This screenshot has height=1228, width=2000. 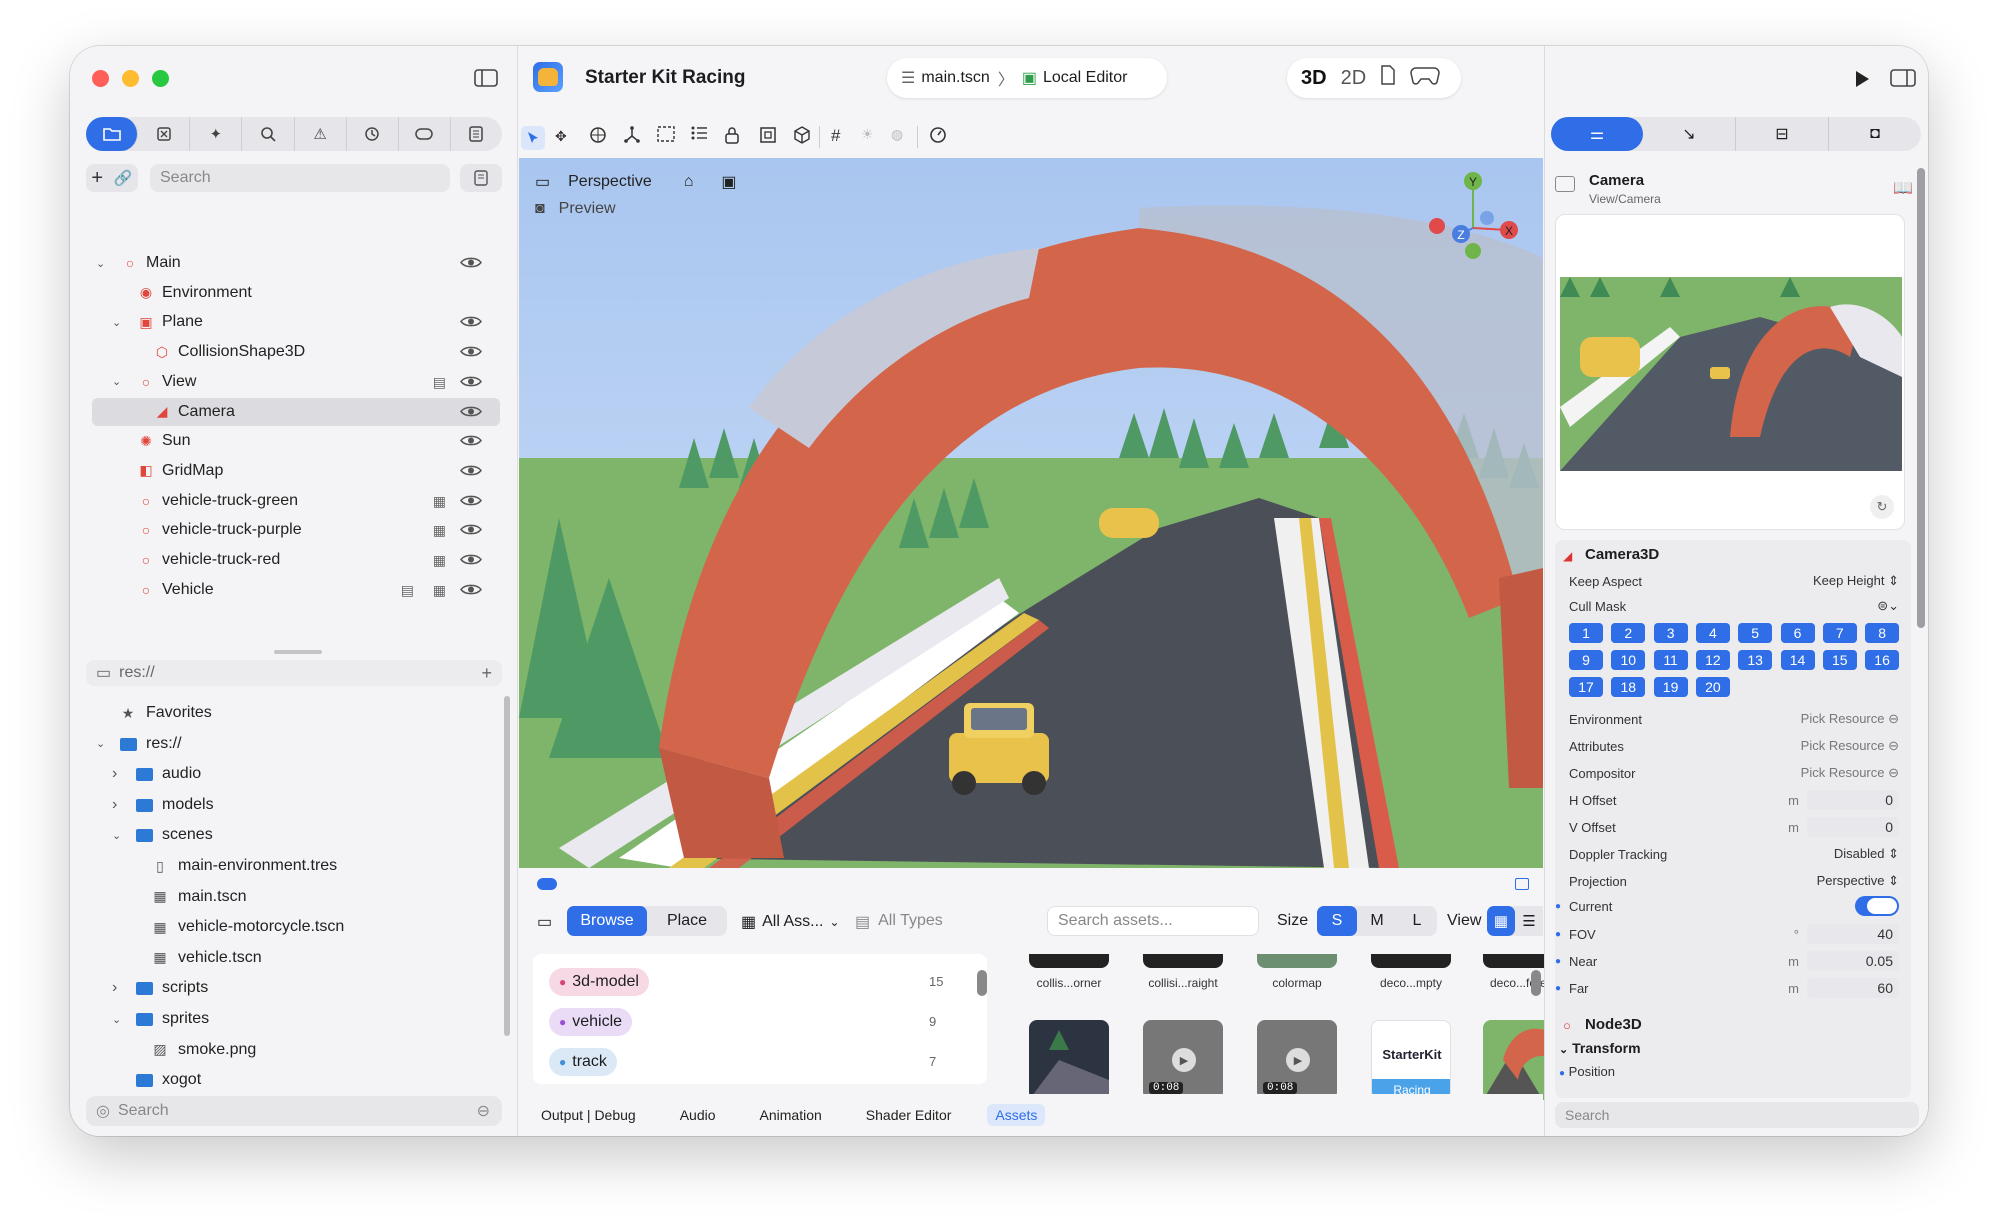 I want to click on frame-icon: ▣, so click(x=728, y=182).